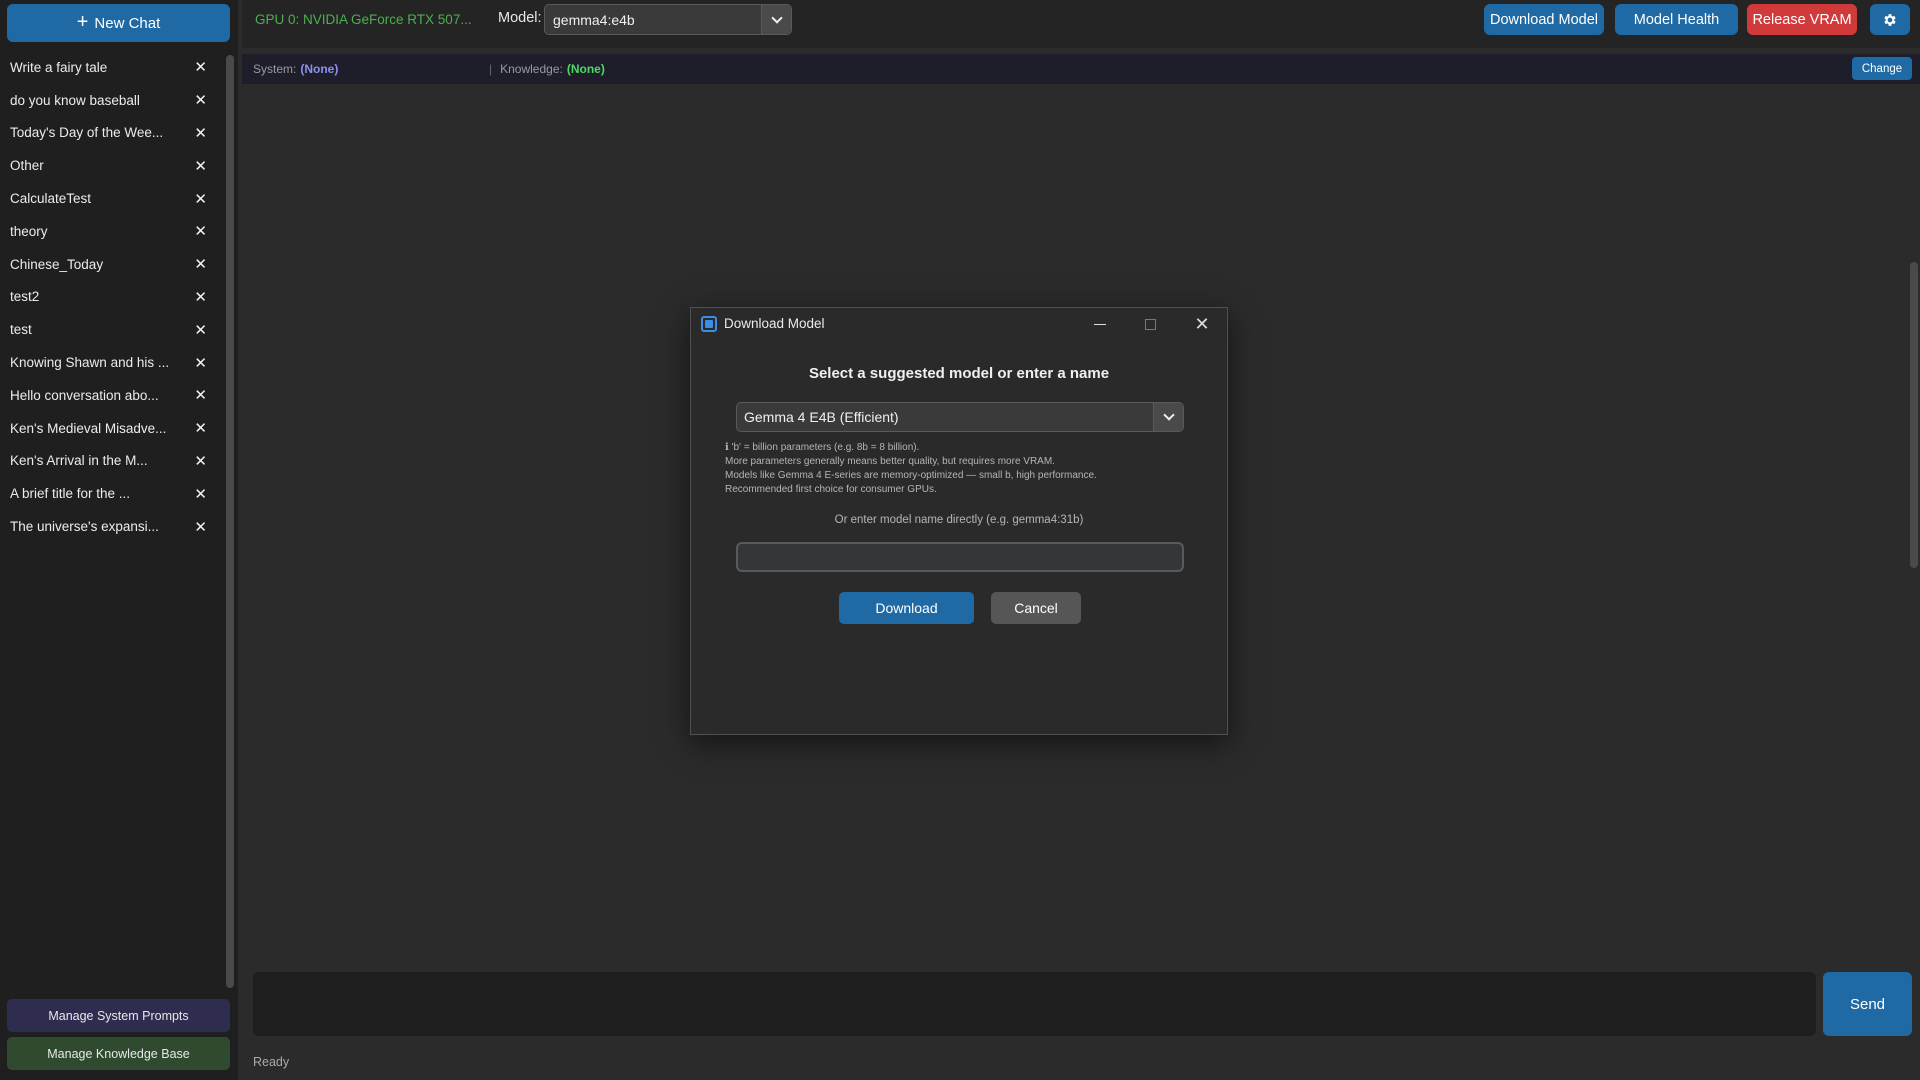 The width and height of the screenshot is (1920, 1080). What do you see at coordinates (75, 100) in the screenshot?
I see `chat-title: do you know baseball` at bounding box center [75, 100].